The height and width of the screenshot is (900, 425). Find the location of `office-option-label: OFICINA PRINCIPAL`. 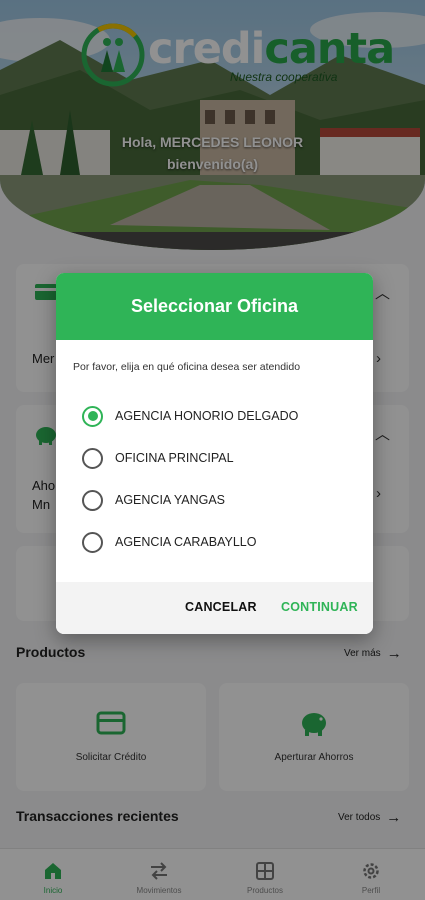

office-option-label: OFICINA PRINCIPAL is located at coordinates (174, 458).